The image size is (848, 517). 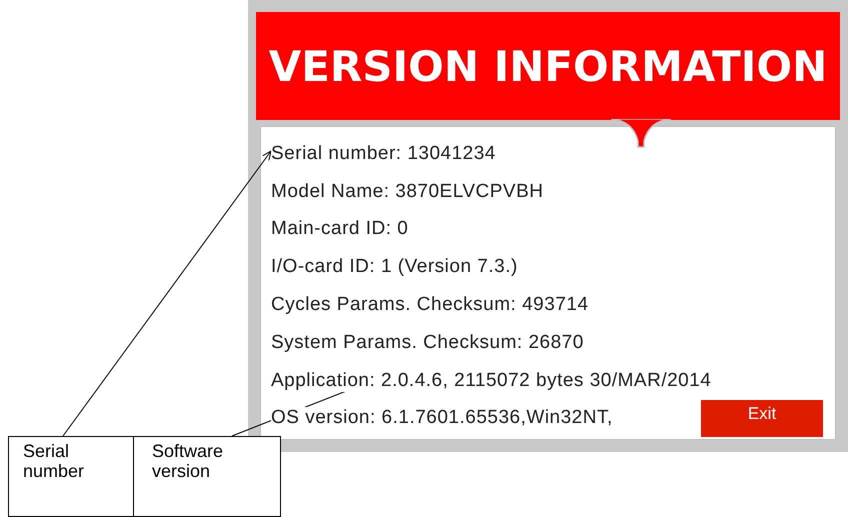 I want to click on callout-label: Software version, so click(x=207, y=476).